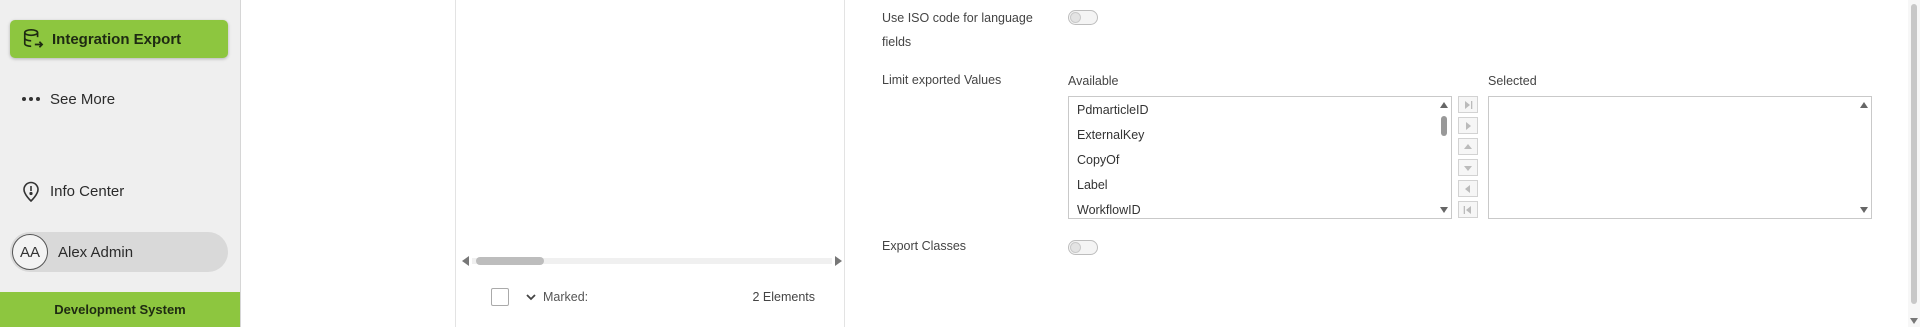  Describe the element at coordinates (96, 252) in the screenshot. I see `user-name: Alex Admin` at that location.